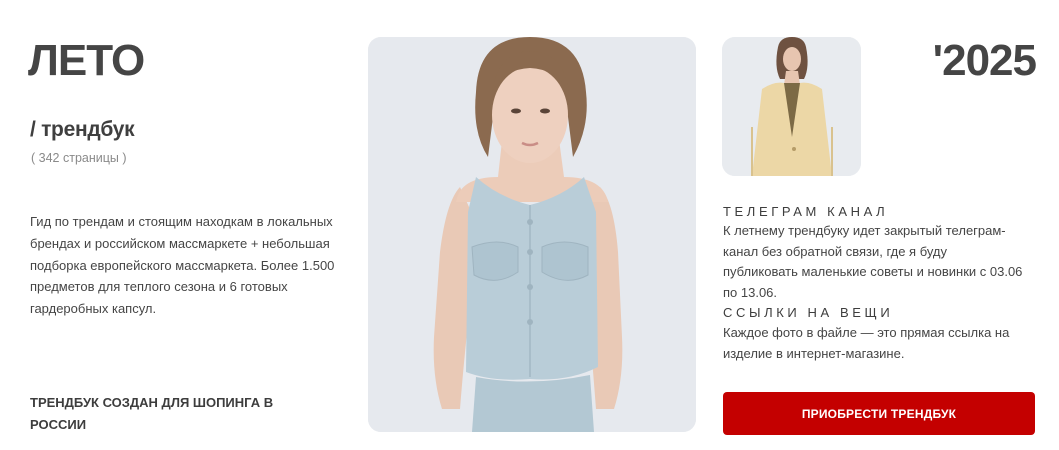 This screenshot has width=1059, height=450. I want to click on trendbook-subtitle: / трендбук, so click(82, 129).